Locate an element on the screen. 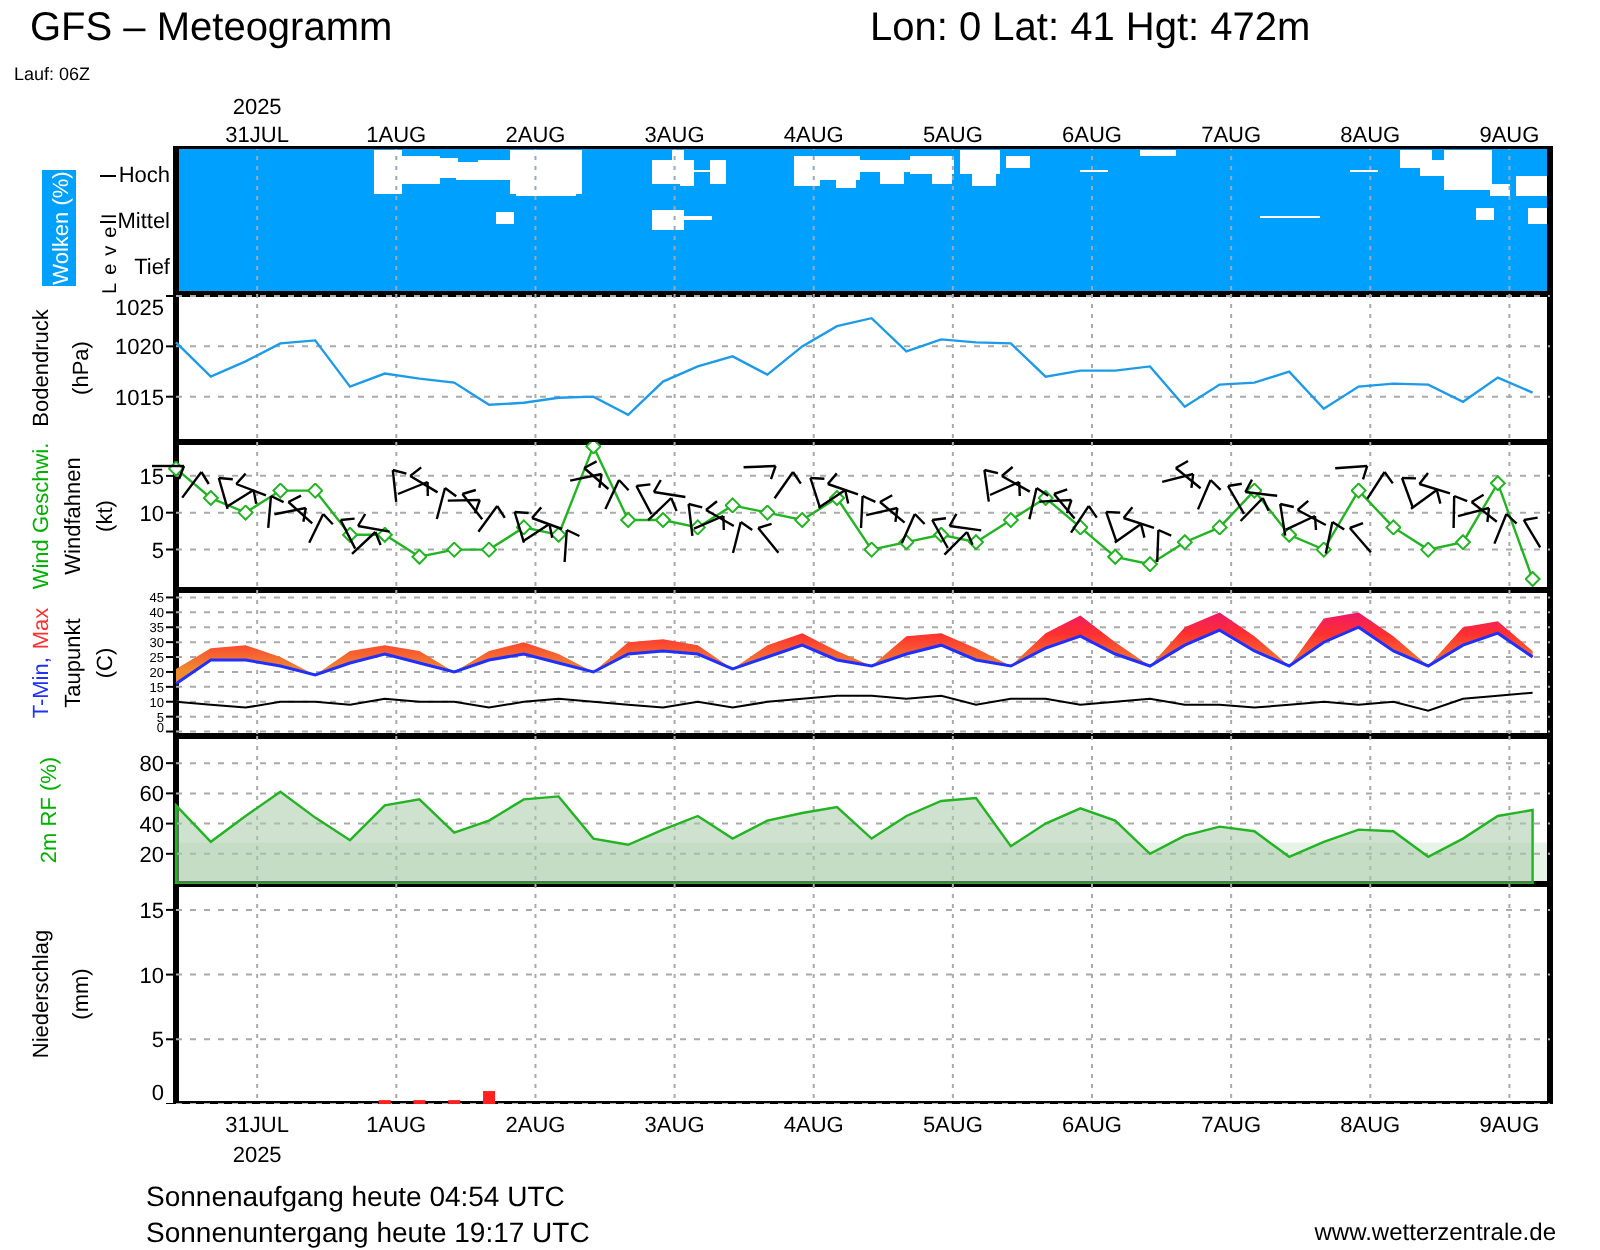 This screenshot has width=1600, height=1250. axis-title: Bodendruck is located at coordinates (42, 368).